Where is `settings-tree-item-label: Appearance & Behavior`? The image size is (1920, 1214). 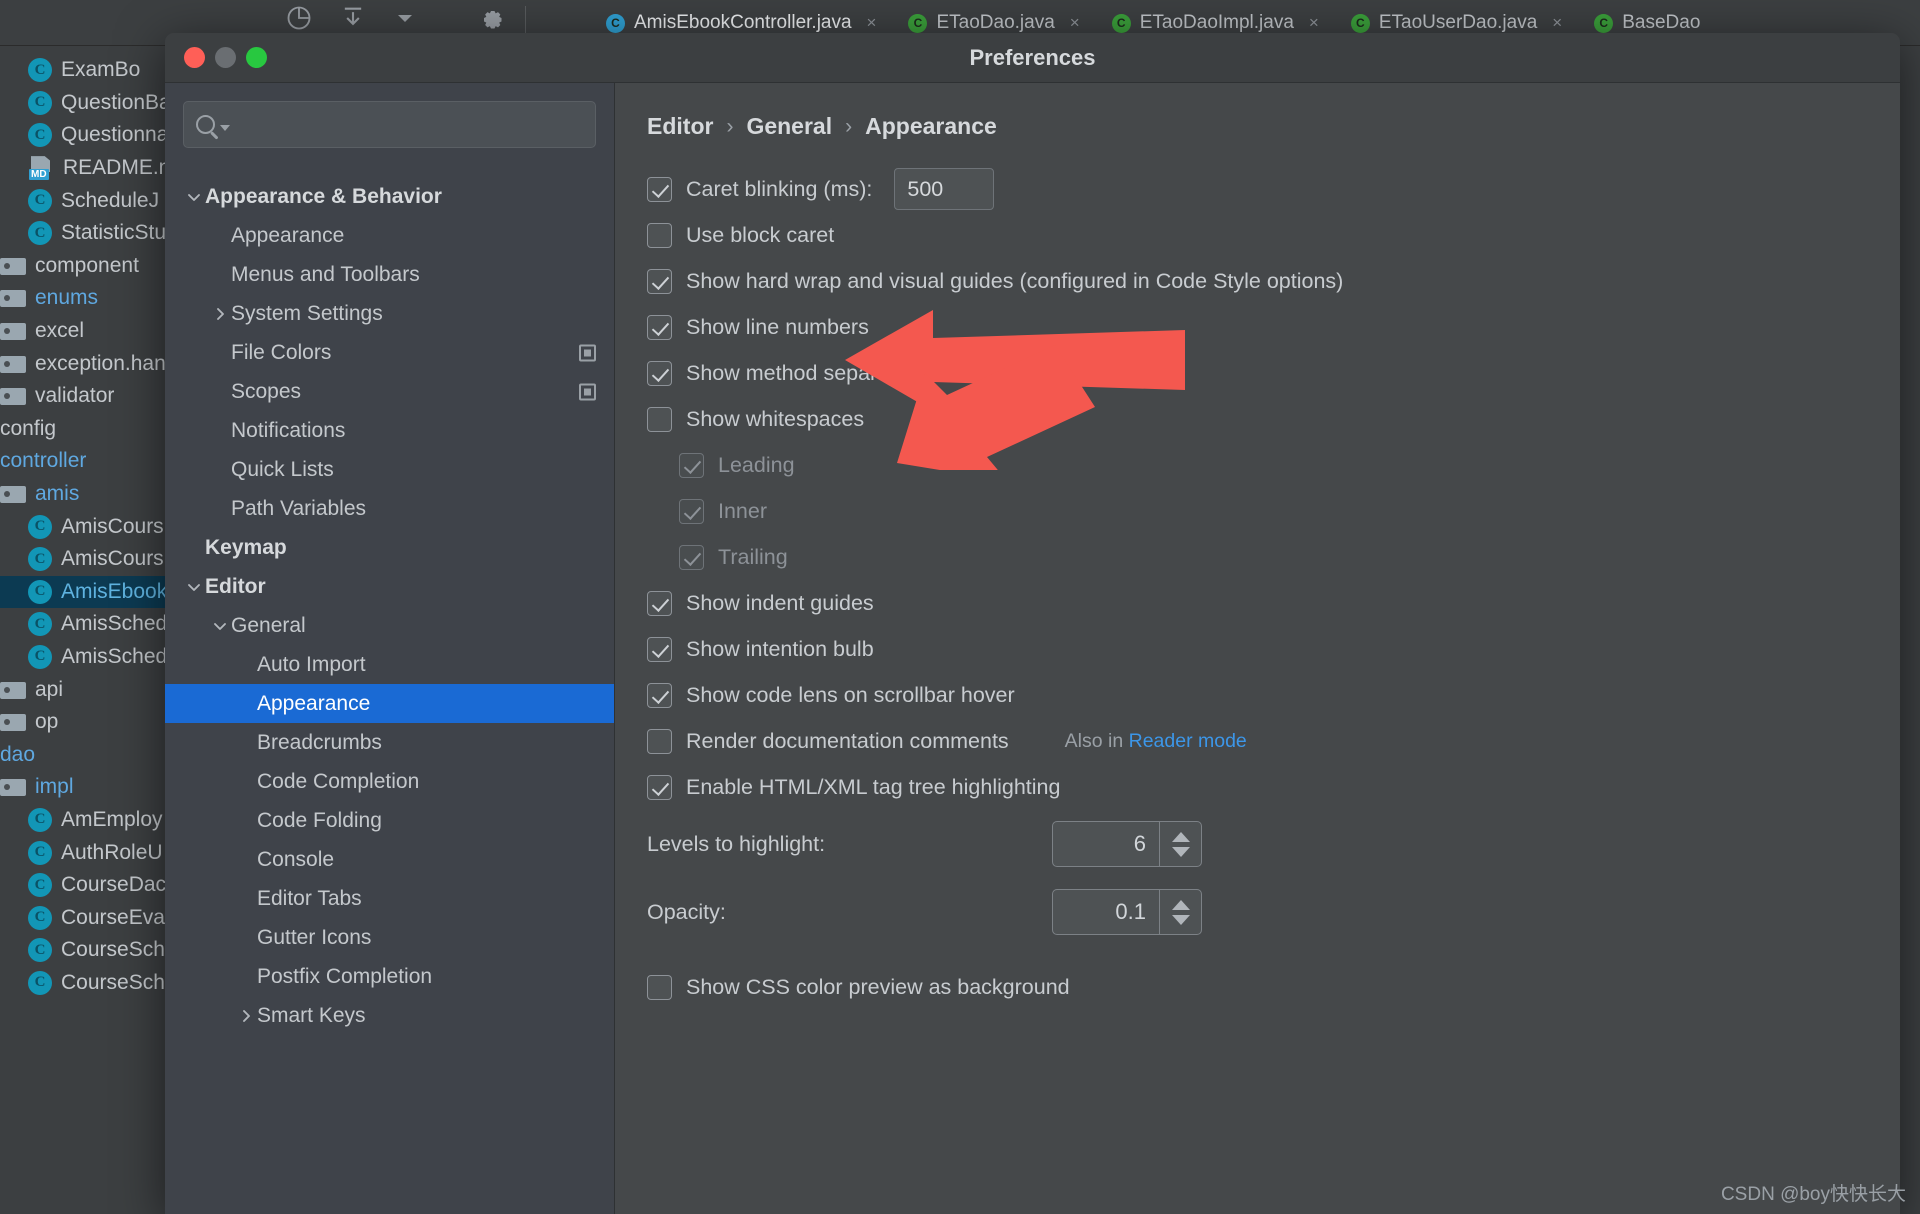
settings-tree-item-label: Appearance & Behavior is located at coordinates (323, 196).